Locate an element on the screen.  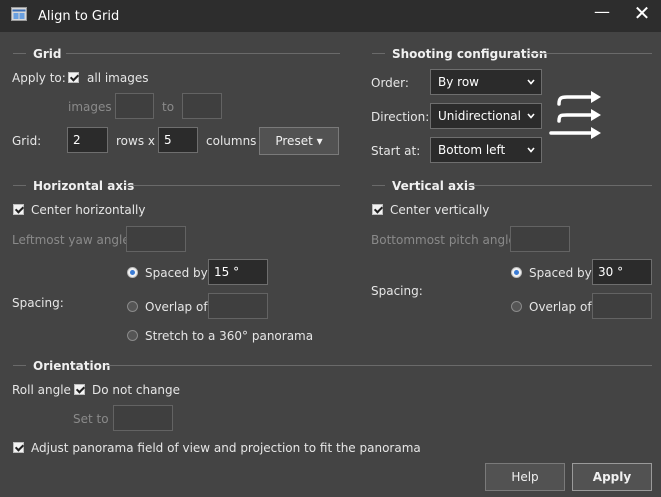
to-label: to is located at coordinates (168, 107).